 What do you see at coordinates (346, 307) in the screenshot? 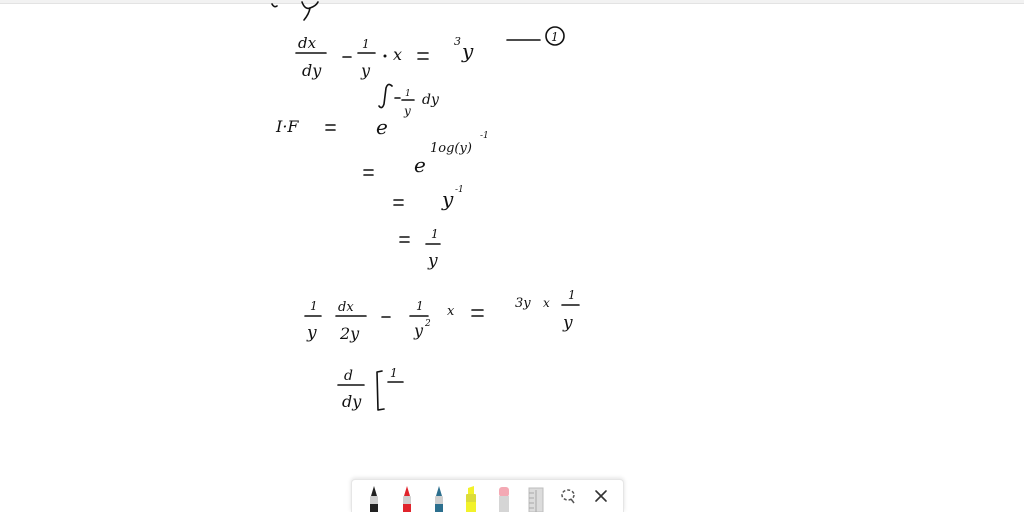
I see `svg-text: dx` at bounding box center [346, 307].